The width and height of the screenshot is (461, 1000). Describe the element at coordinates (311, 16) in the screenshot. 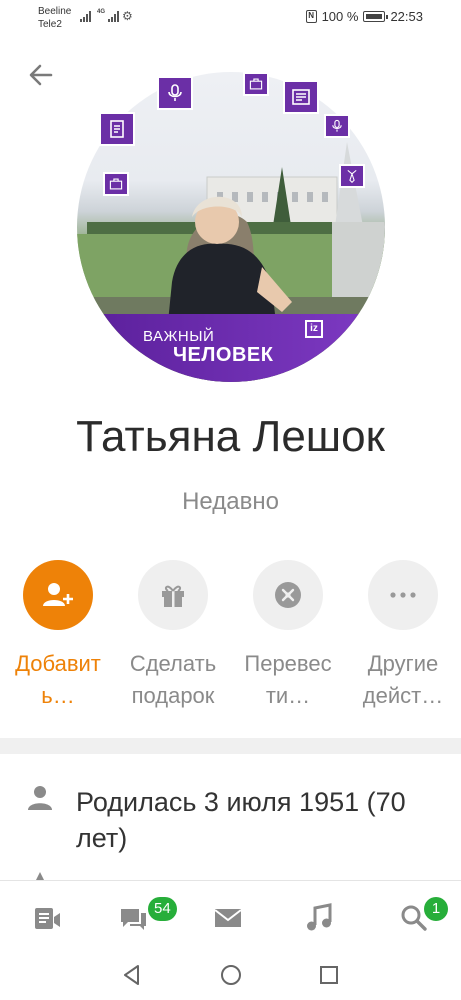

I see `nfc-icon: N` at that location.